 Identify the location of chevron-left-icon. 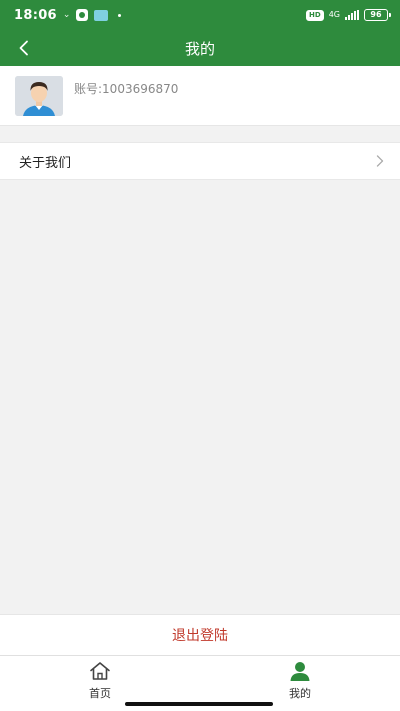
(23, 48).